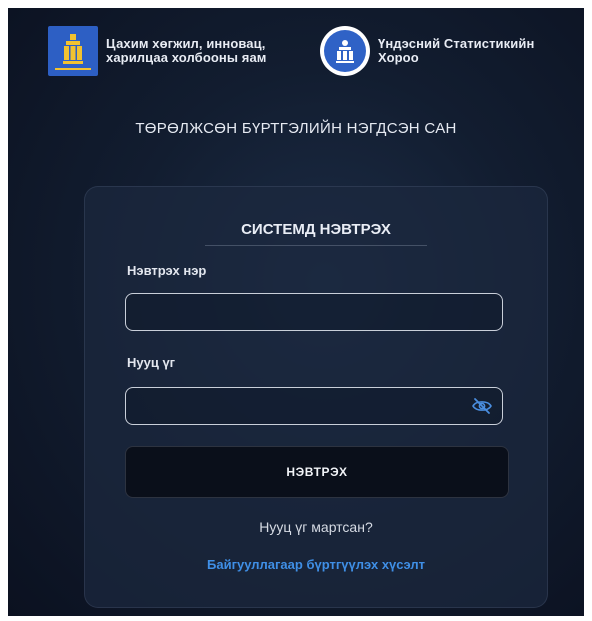 This screenshot has height=621, width=592. Describe the element at coordinates (316, 527) in the screenshot. I see `forgot-password-link: Нууц үг мартсан?` at that location.